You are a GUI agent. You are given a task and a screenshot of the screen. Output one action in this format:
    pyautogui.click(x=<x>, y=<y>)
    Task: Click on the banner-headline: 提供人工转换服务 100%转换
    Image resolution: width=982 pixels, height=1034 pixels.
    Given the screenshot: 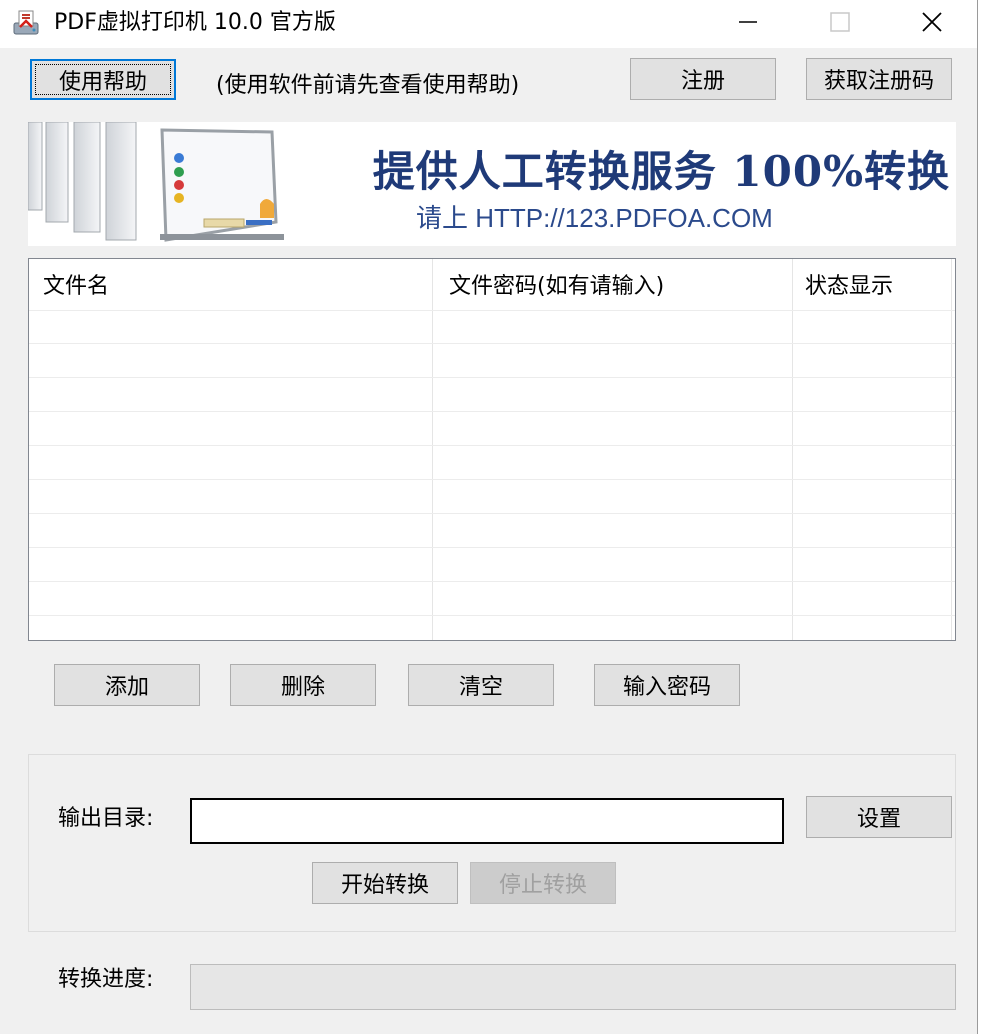 What is the action you would take?
    pyautogui.click(x=661, y=171)
    